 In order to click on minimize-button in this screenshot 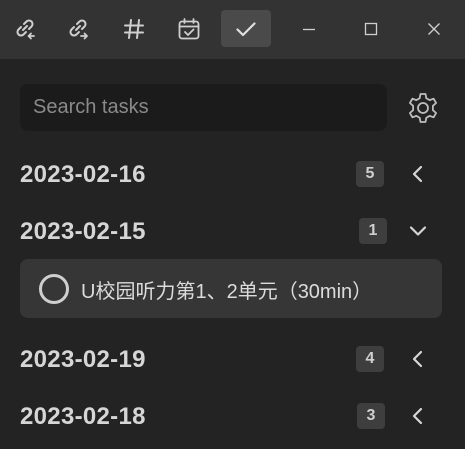, I will do `click(309, 28)`.